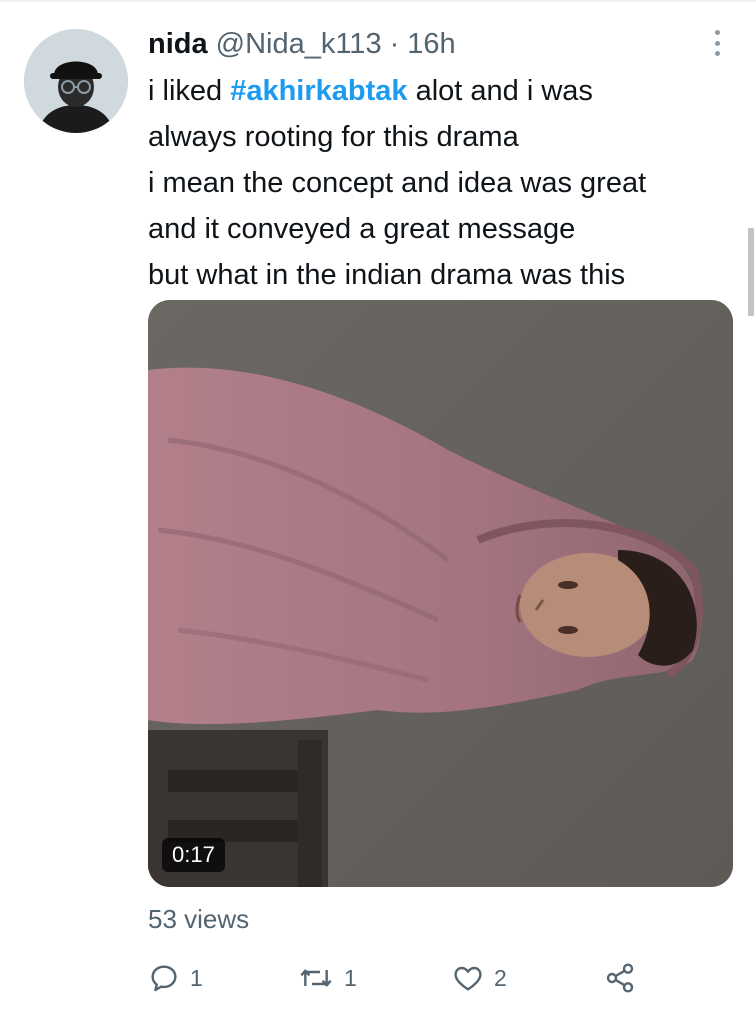 This screenshot has height=1024, width=756. I want to click on tweet-line-5: but what in the indian drama was this, so click(387, 275).